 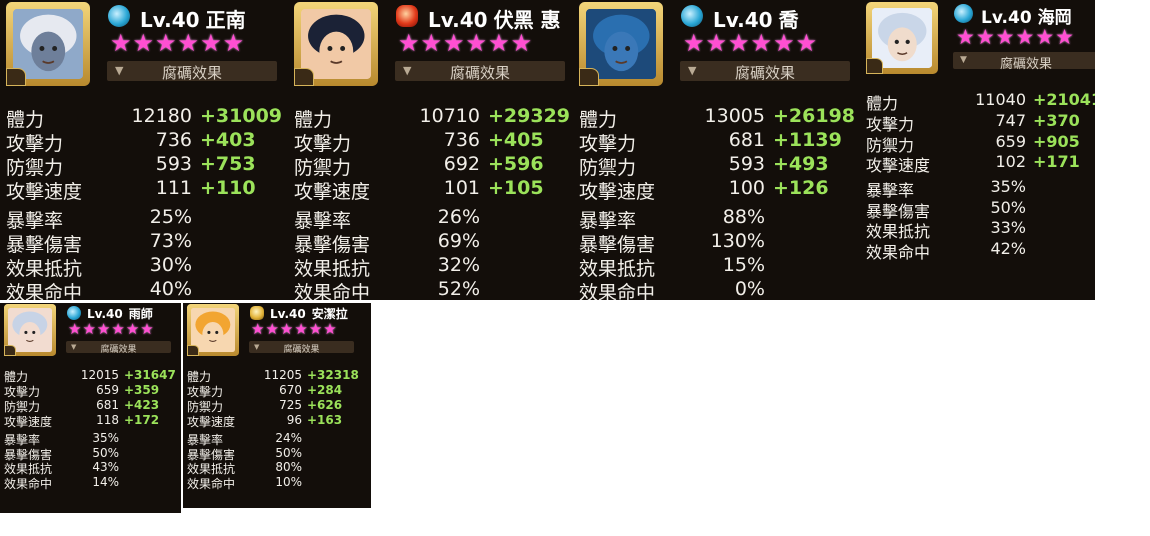 I want to click on substat-value: 80%, so click(x=288, y=467).